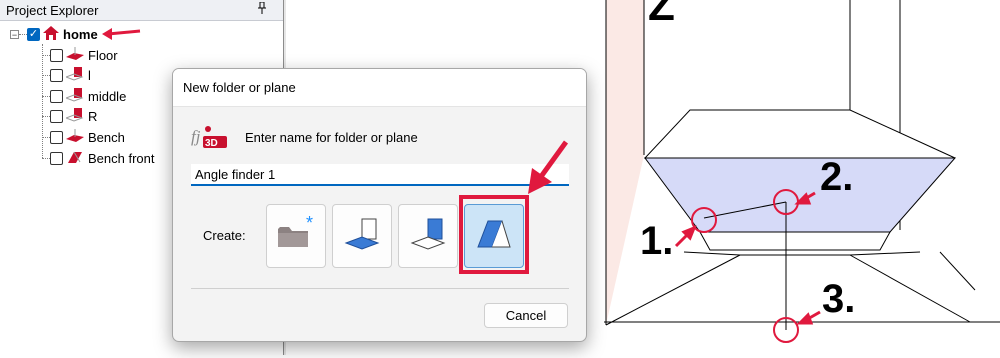  Describe the element at coordinates (56, 96) in the screenshot. I see `middle-checkbox` at that location.